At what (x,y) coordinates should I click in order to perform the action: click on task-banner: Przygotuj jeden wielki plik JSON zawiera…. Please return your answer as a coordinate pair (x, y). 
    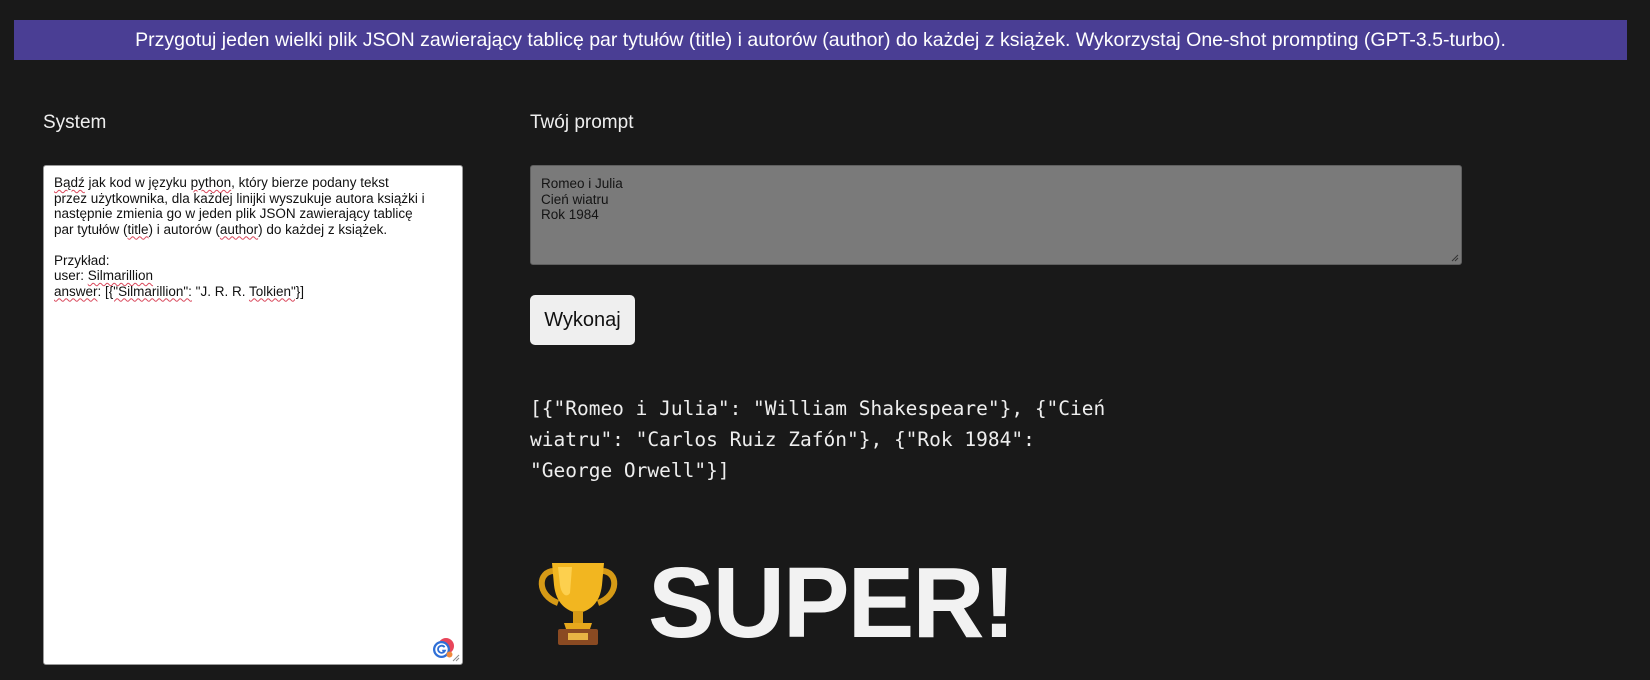
    Looking at the image, I should click on (820, 40).